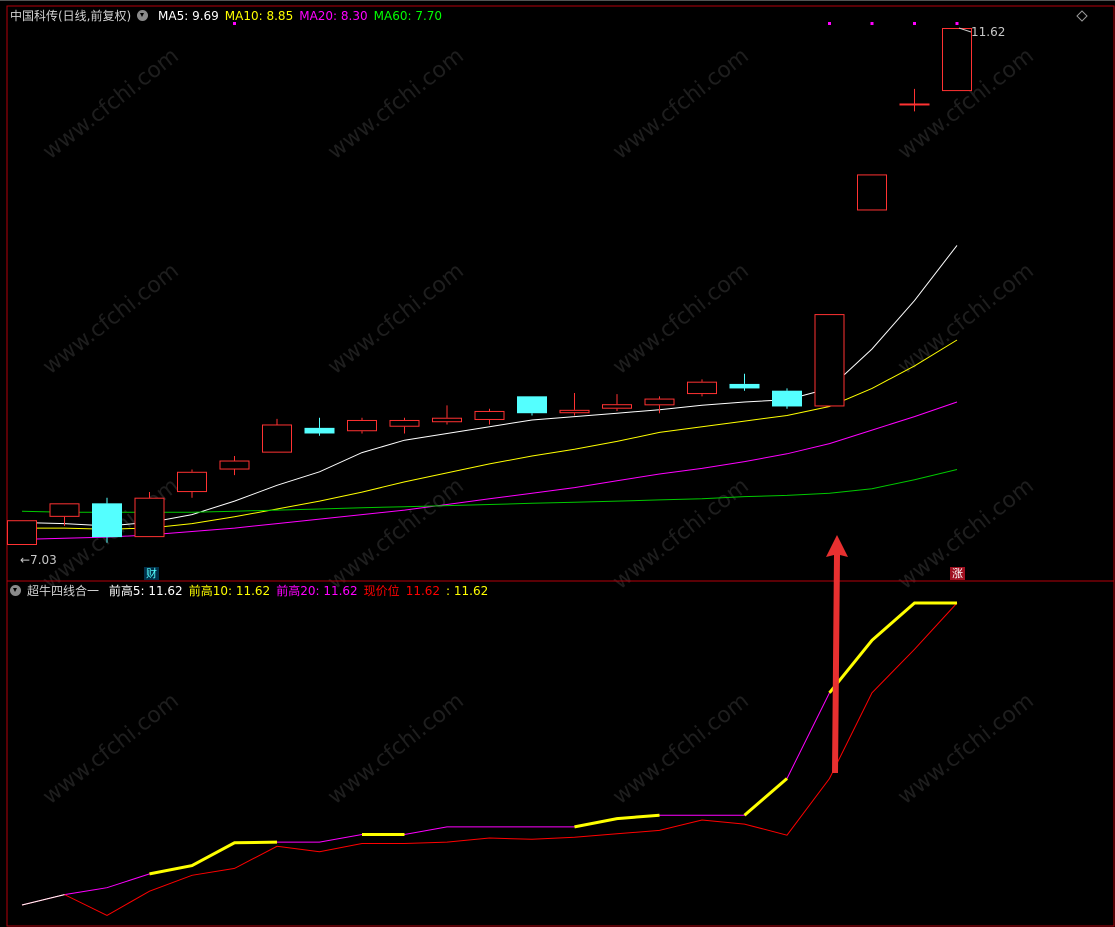 The height and width of the screenshot is (927, 1115). Describe the element at coordinates (43, 900) in the screenshot. I see `start-line` at that location.